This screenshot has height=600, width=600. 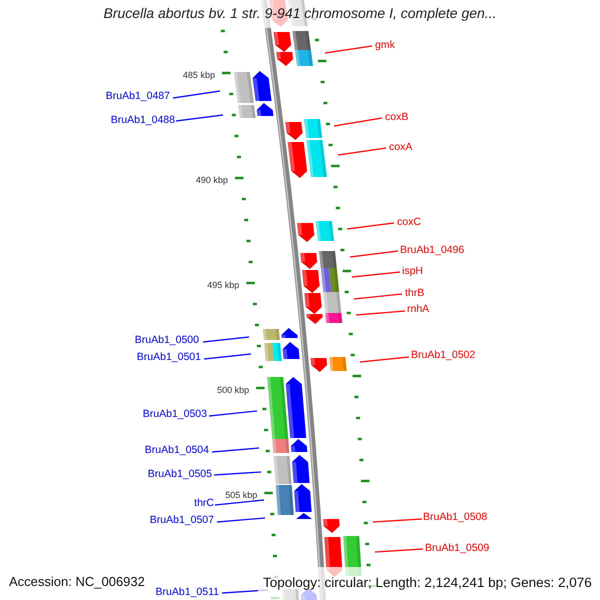 I want to click on gene-label: BruAb1_0502, so click(x=443, y=355).